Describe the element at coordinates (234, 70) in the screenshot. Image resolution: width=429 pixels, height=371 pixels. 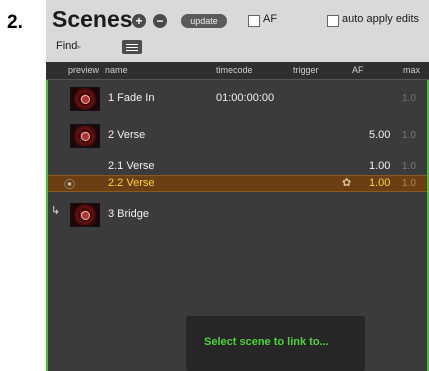
I see `col-timecode: timecode` at that location.